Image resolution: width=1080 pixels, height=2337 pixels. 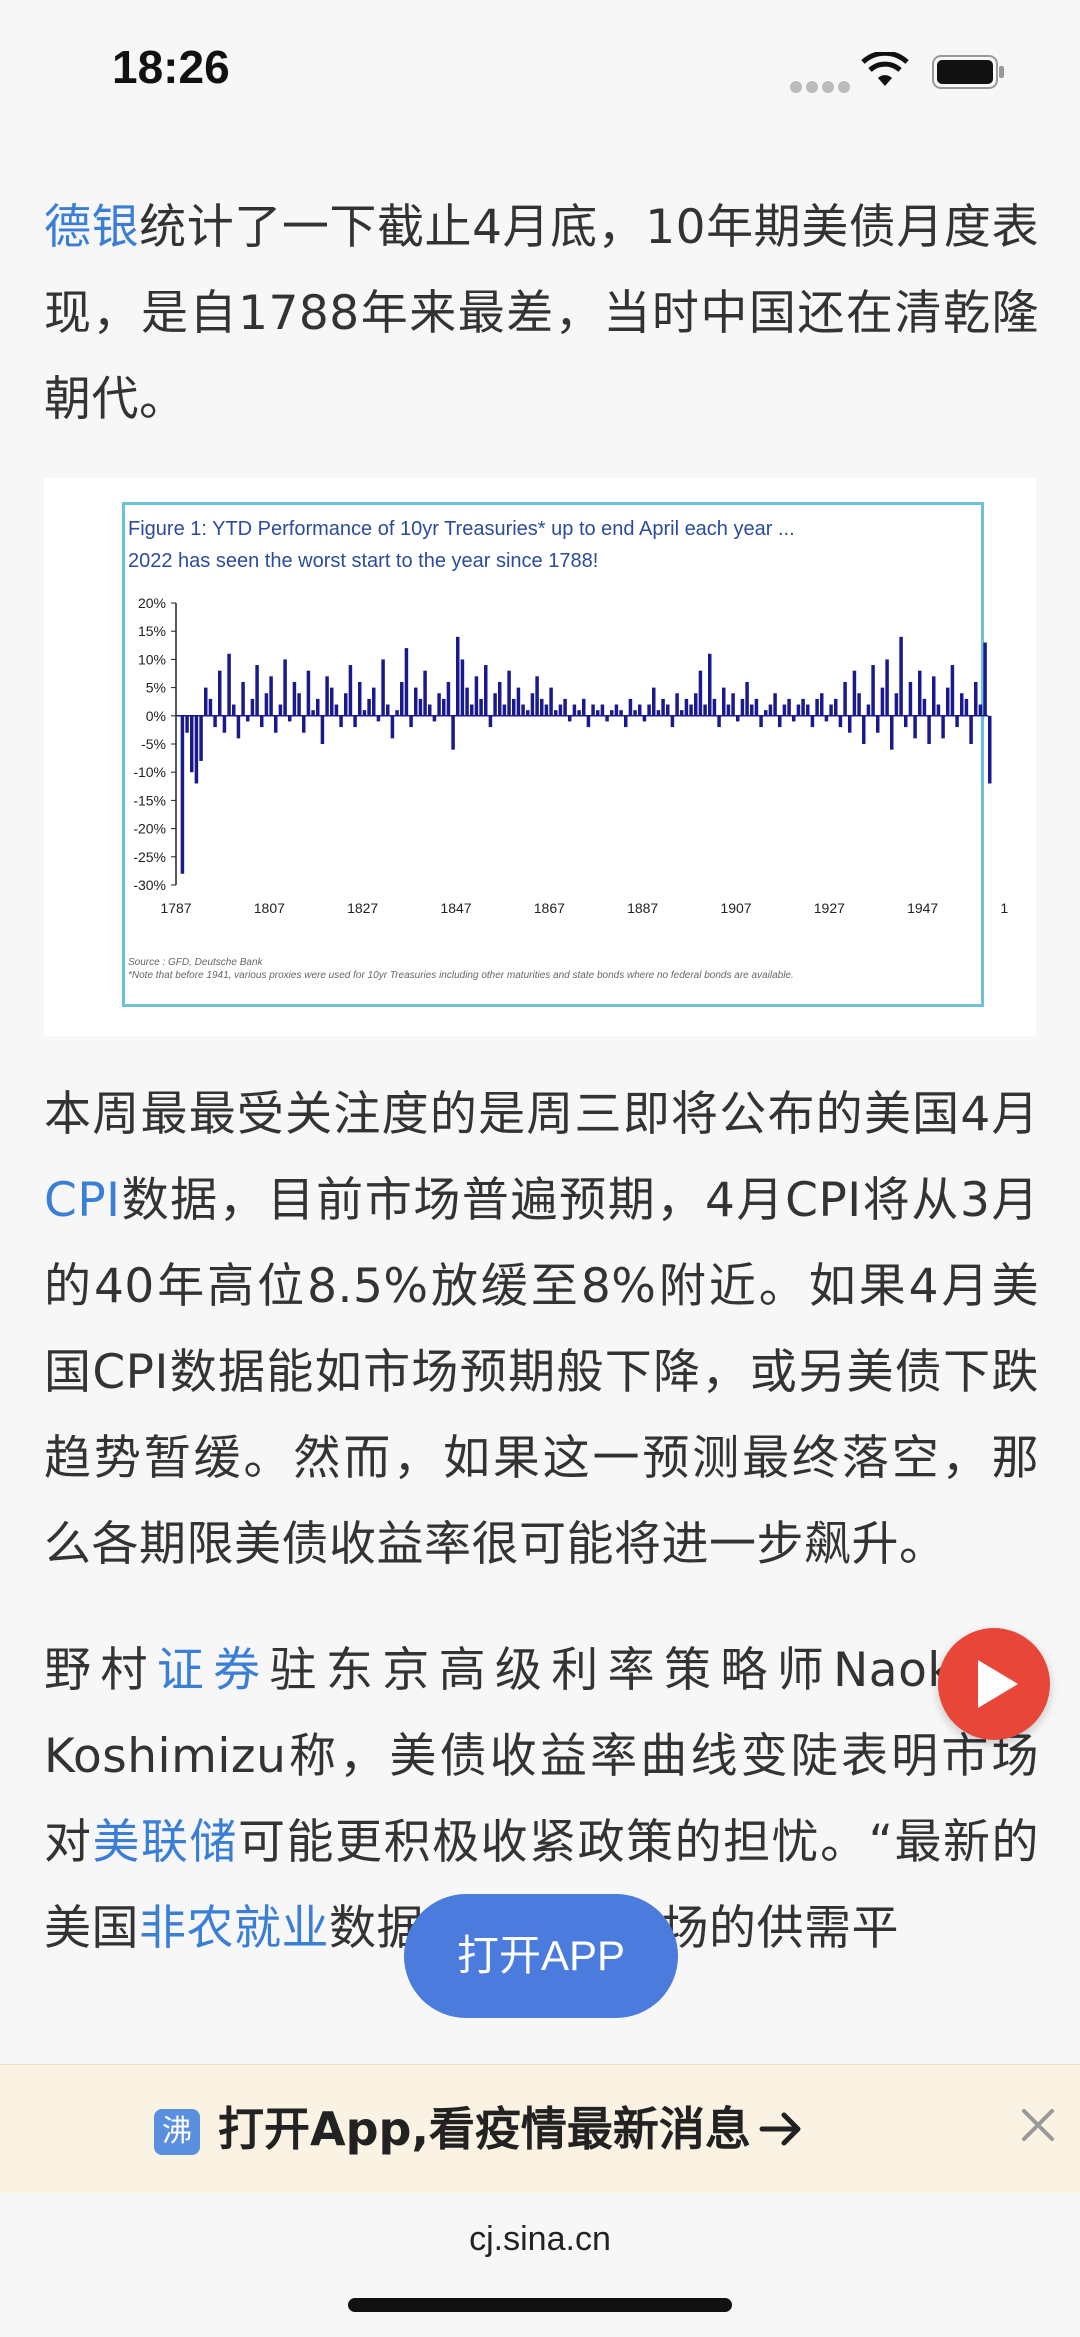 What do you see at coordinates (780, 2129) in the screenshot?
I see `arrow-right-icon` at bounding box center [780, 2129].